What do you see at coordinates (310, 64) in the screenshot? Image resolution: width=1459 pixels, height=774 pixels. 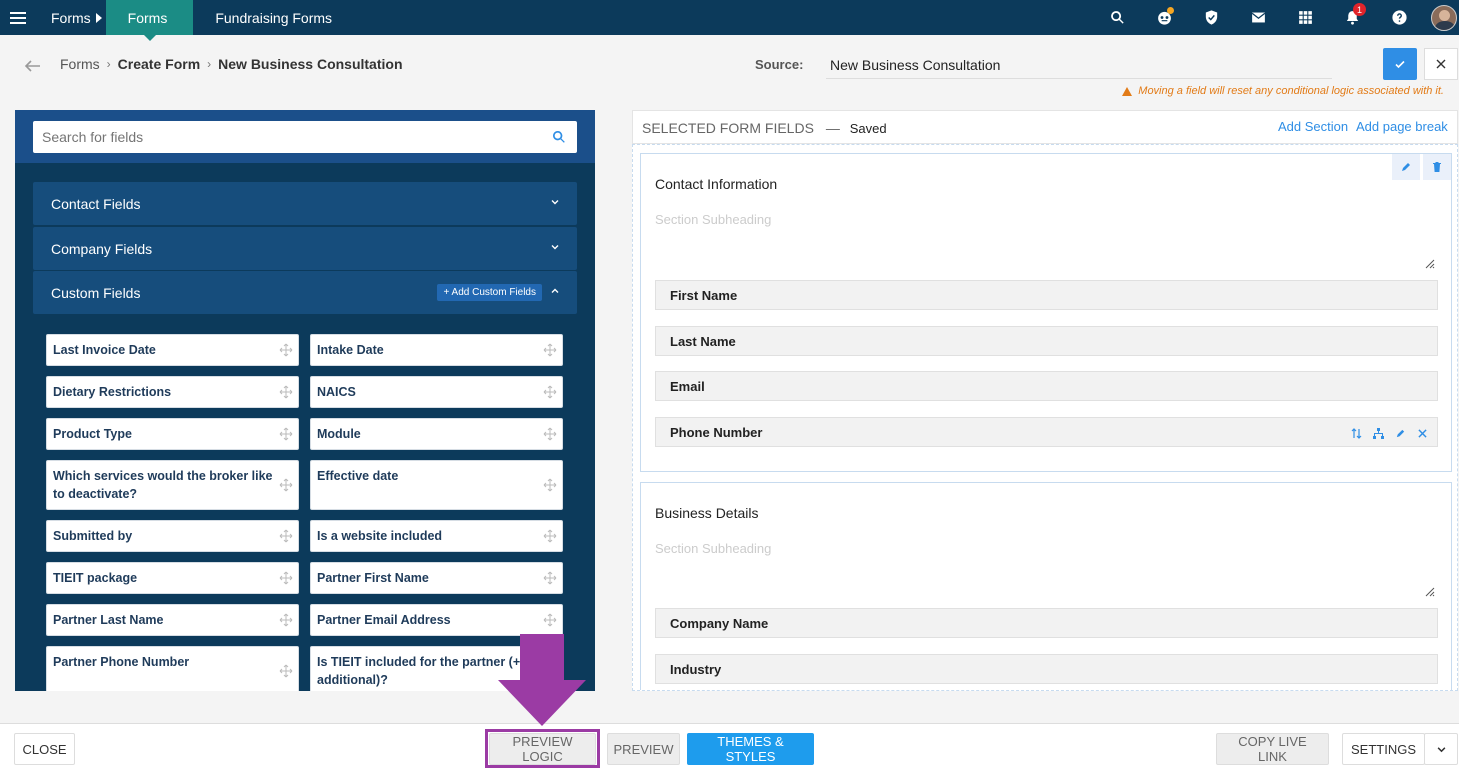 I see `breadcrumb-current: New Business Consultation` at bounding box center [310, 64].